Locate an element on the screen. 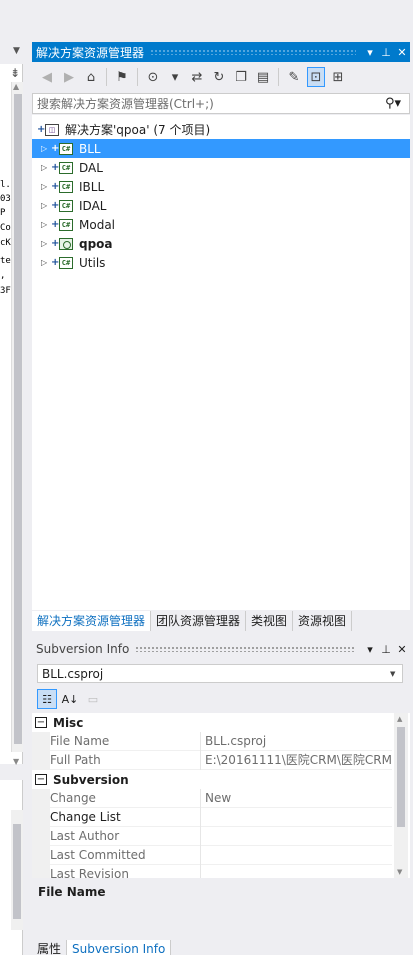 Image resolution: width=413 pixels, height=955 pixels. tab-class-view: 类视图 is located at coordinates (270, 621).